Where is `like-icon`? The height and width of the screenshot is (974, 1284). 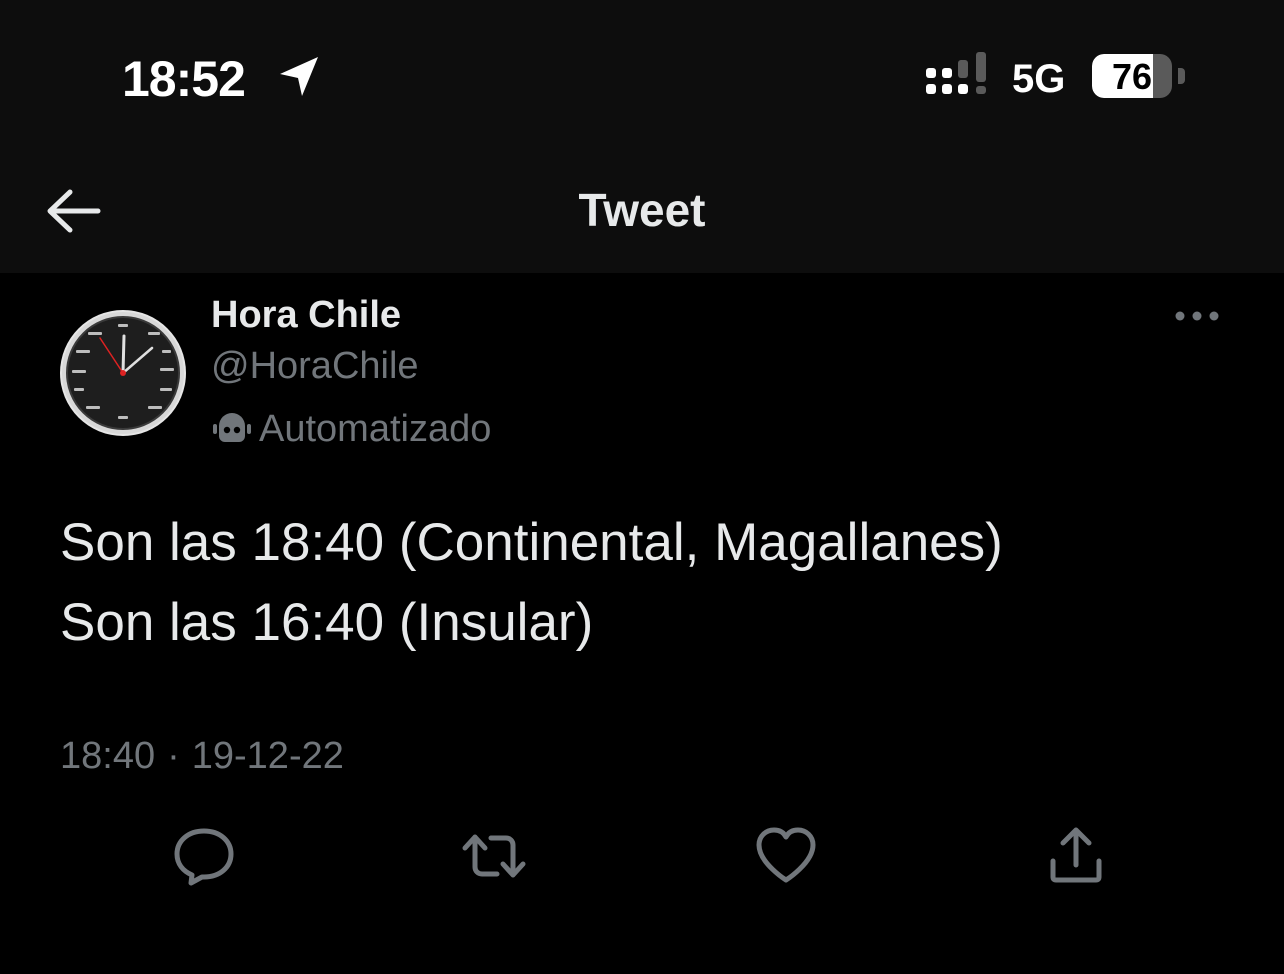 like-icon is located at coordinates (786, 856).